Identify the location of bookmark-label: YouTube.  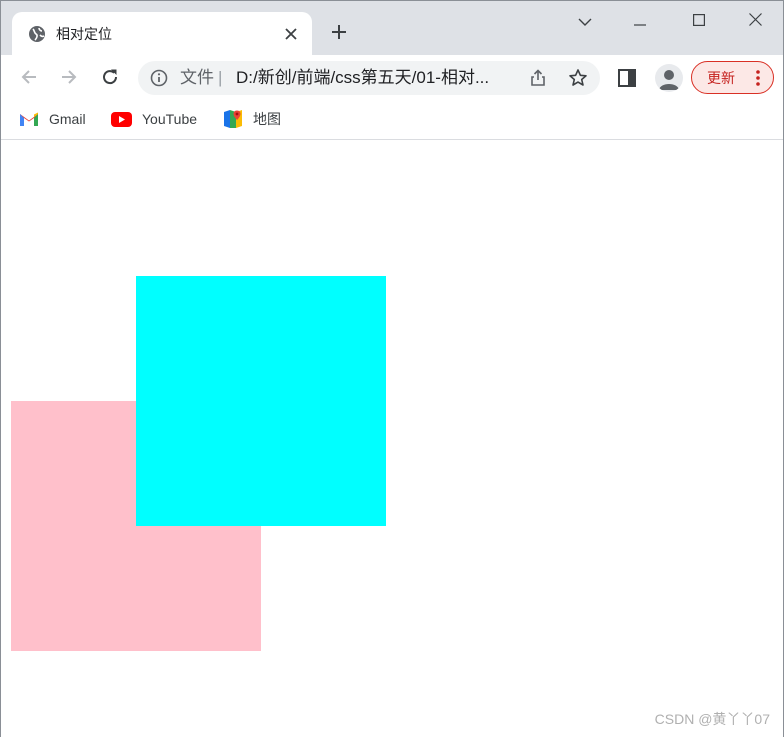
(170, 119).